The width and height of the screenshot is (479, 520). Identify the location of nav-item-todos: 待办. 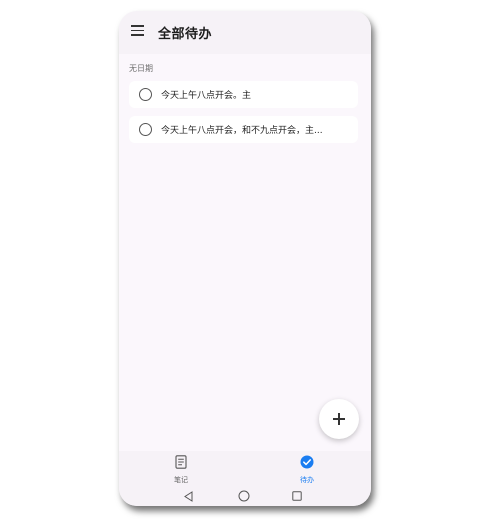
(307, 469).